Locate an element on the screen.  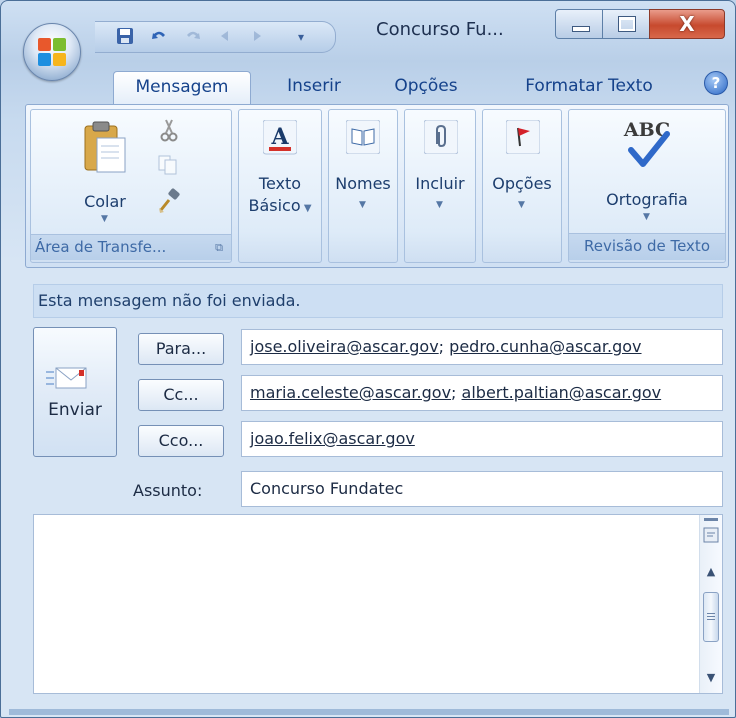
quick-access-toolbar: ▾ is located at coordinates (215, 37).